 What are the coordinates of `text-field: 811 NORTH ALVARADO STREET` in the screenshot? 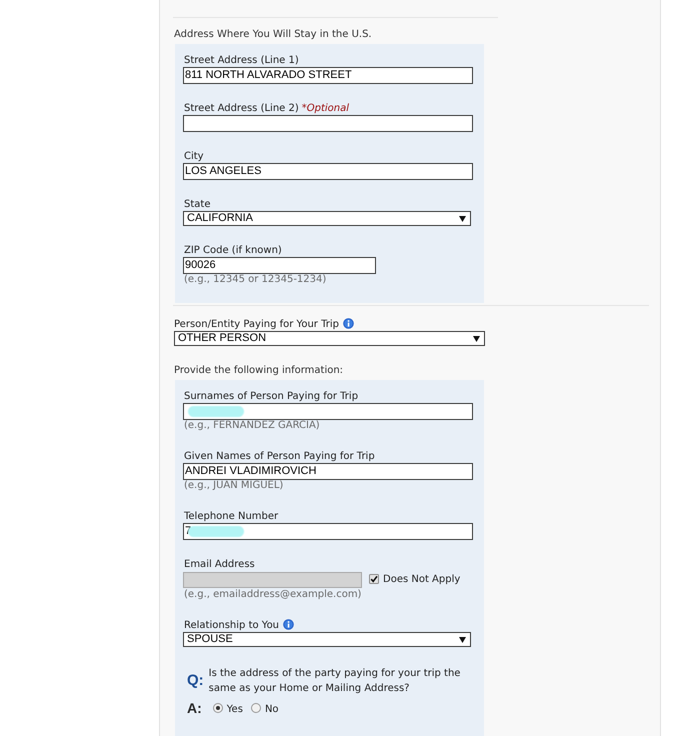 It's located at (328, 75).